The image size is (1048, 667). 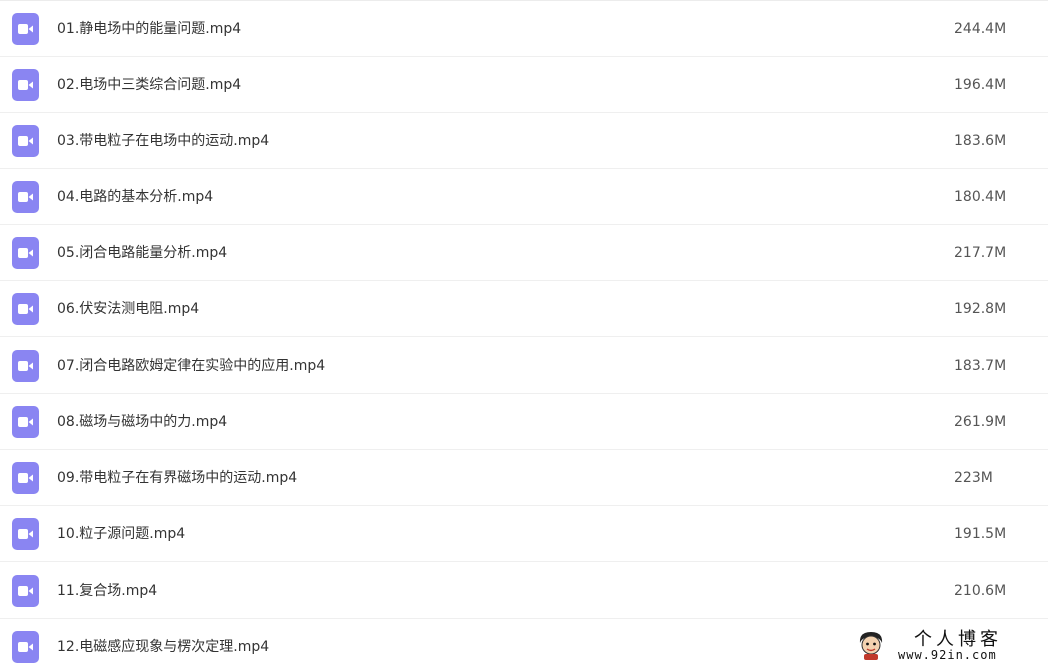 What do you see at coordinates (524, 478) in the screenshot?
I see `file-row: 09.带电粒子在有界磁场中的运动.mp4 223M` at bounding box center [524, 478].